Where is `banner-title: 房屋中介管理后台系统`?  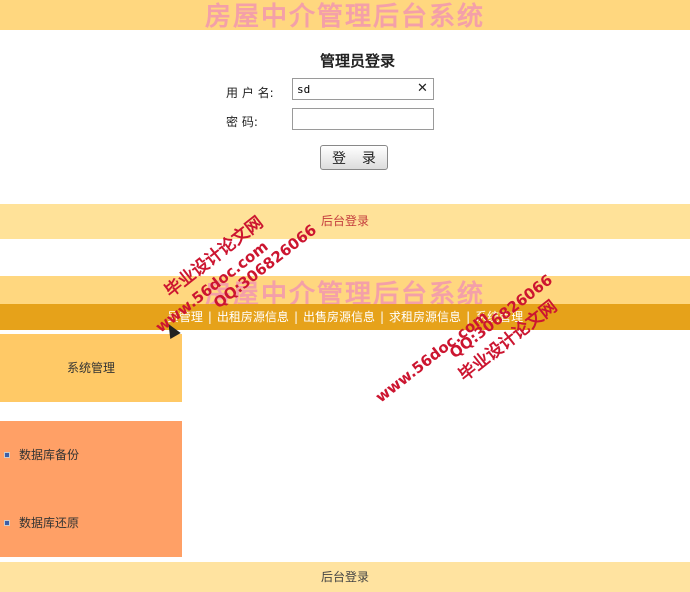 banner-title: 房屋中介管理后台系统 is located at coordinates (344, 16).